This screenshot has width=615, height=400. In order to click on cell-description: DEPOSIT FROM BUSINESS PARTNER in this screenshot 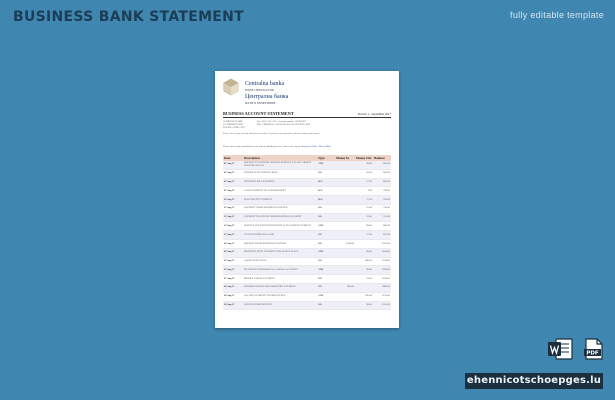, I will do `click(280, 244)`.